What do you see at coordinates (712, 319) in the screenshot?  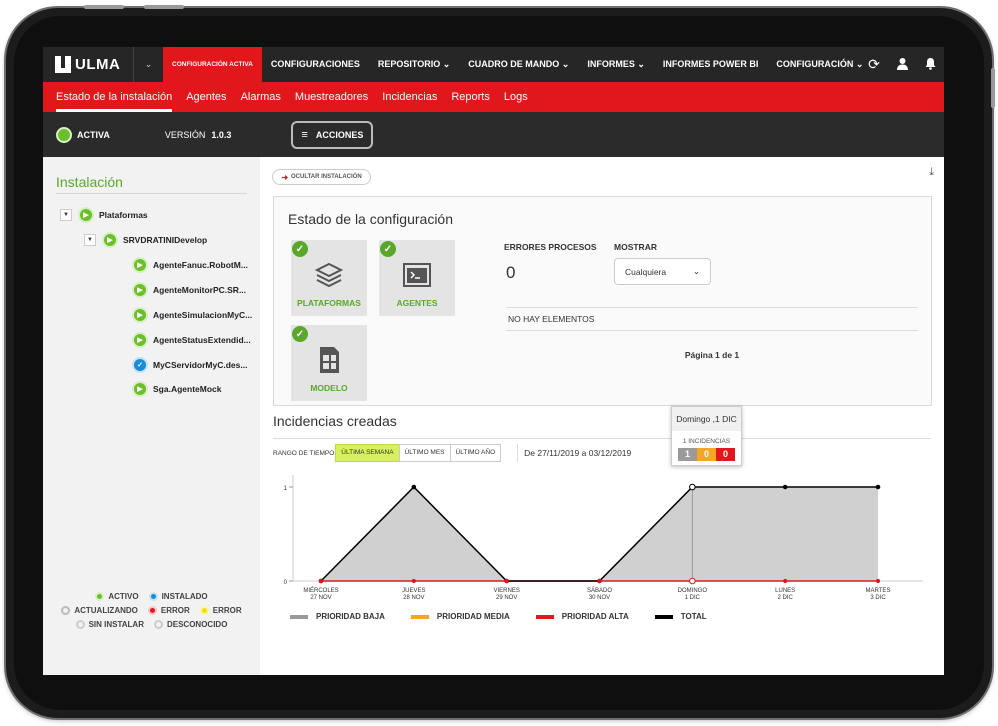 I see `empty-message: NO HAY ELEMENTOS` at bounding box center [712, 319].